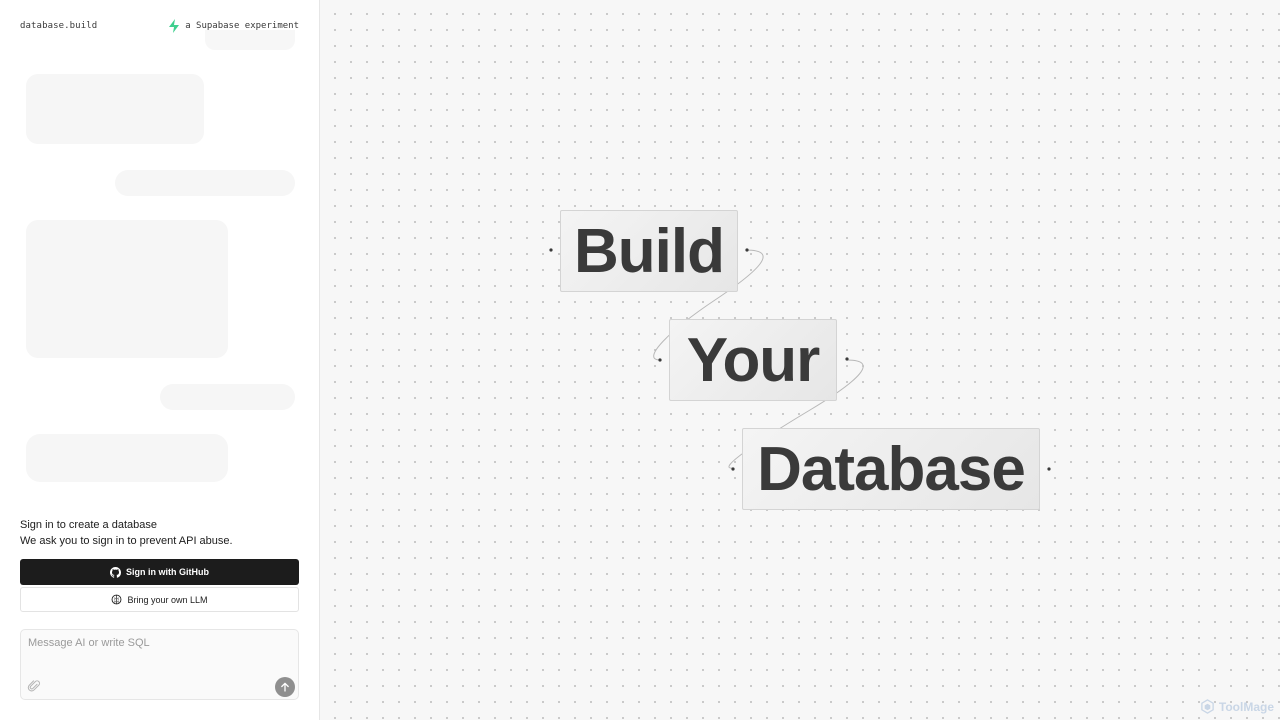 The height and width of the screenshot is (720, 1280). What do you see at coordinates (167, 599) in the screenshot?
I see `llm-button-label: Bring your own LLM` at bounding box center [167, 599].